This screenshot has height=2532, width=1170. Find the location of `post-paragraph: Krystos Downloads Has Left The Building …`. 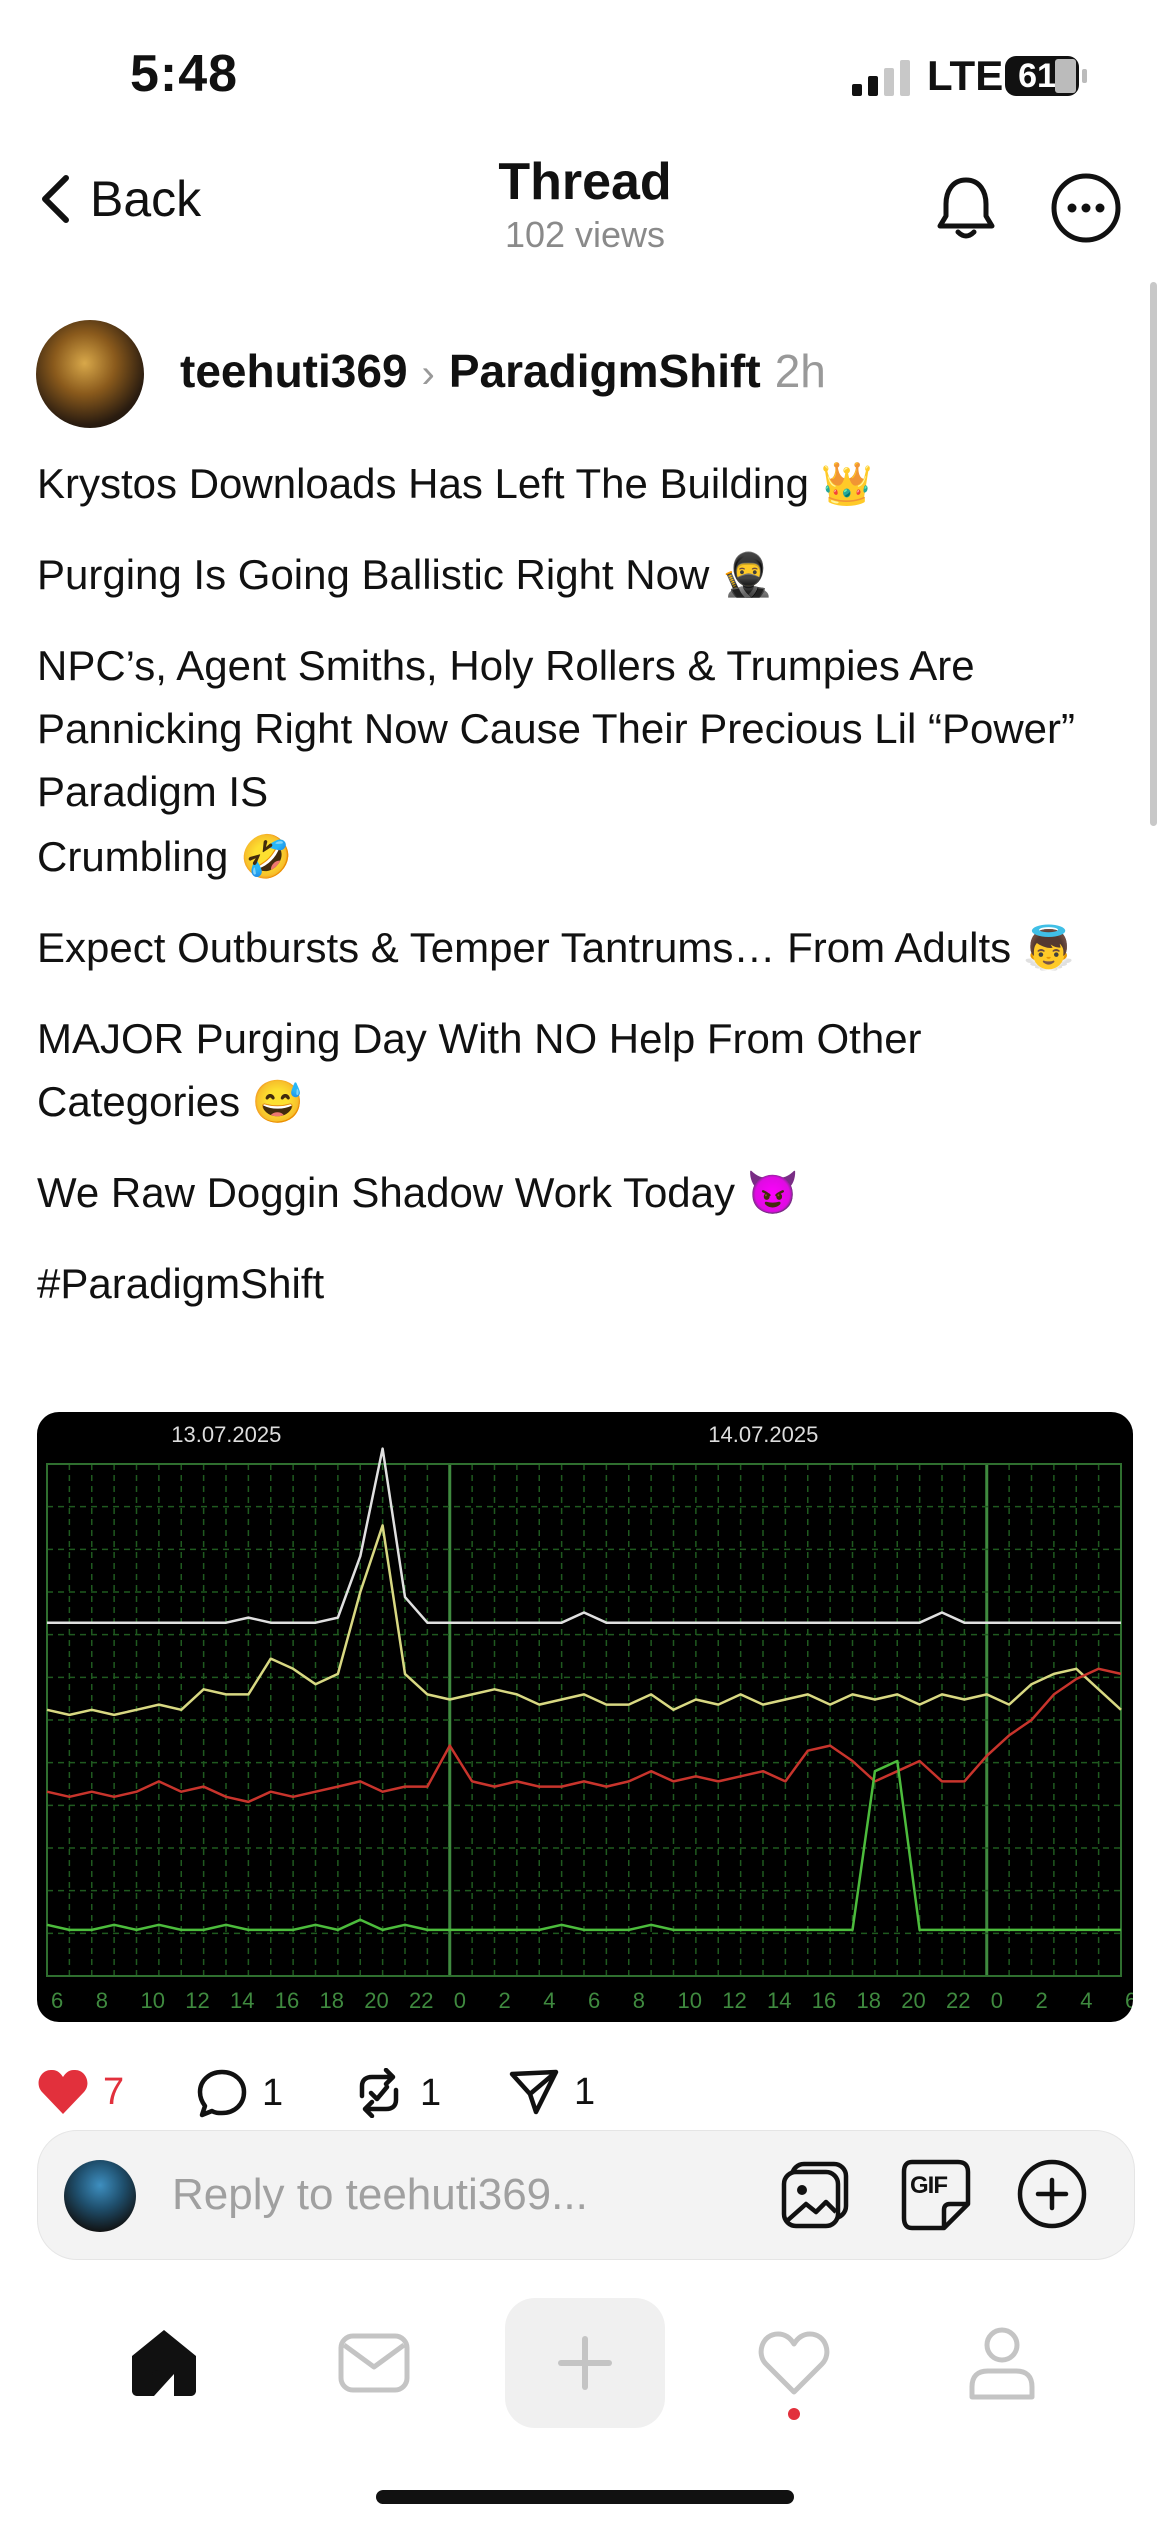

post-paragraph: Krystos Downloads Has Left The Building … is located at coordinates (455, 483).